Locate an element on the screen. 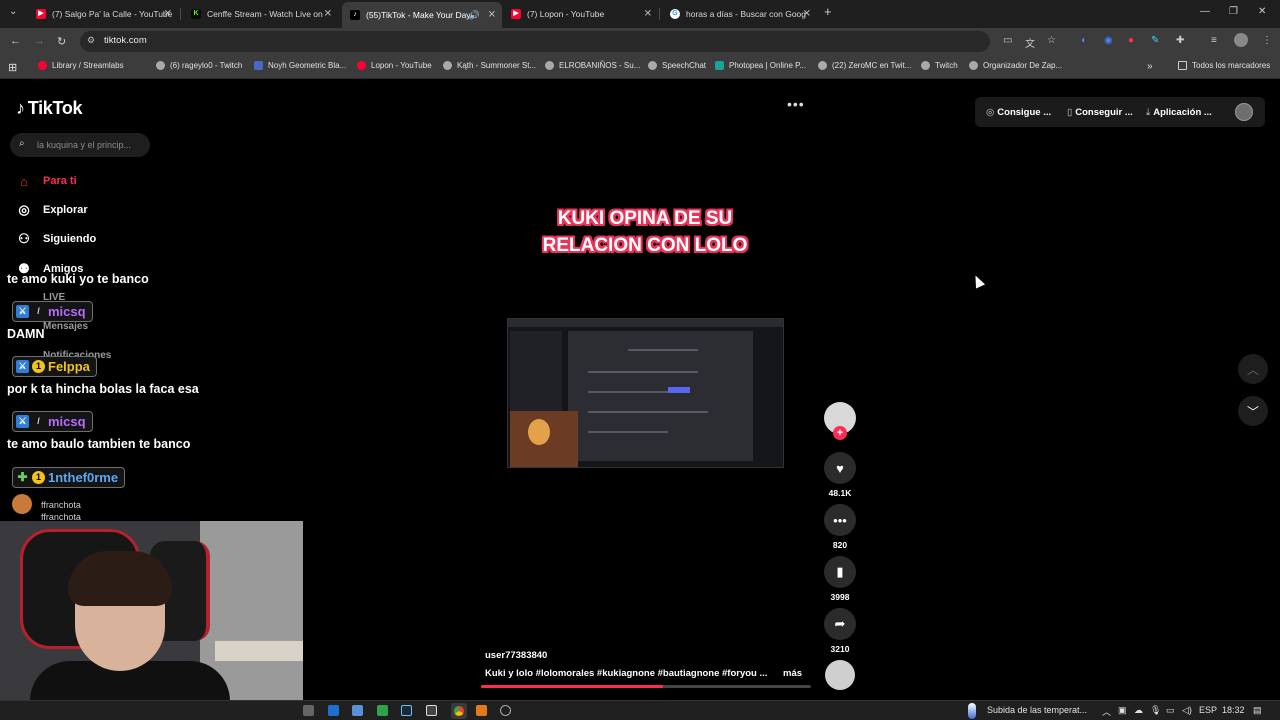  close-window-icon: ✕ is located at coordinates (1262, 11).